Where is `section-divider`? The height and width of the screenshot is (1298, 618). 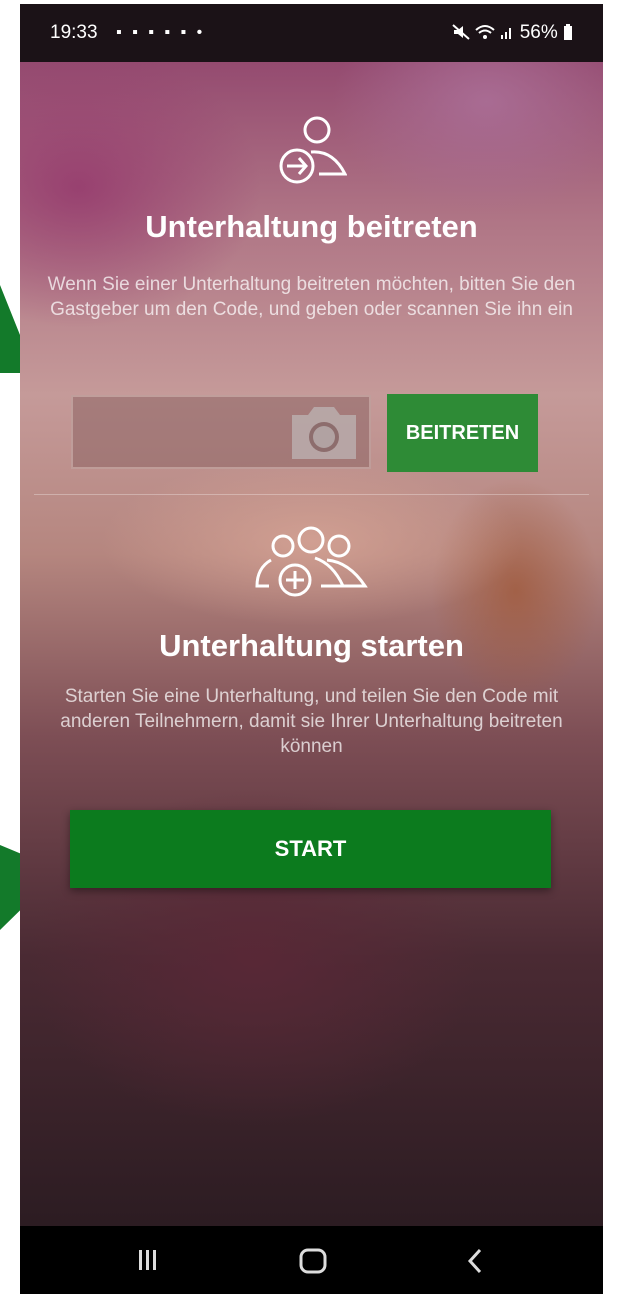 section-divider is located at coordinates (311, 494).